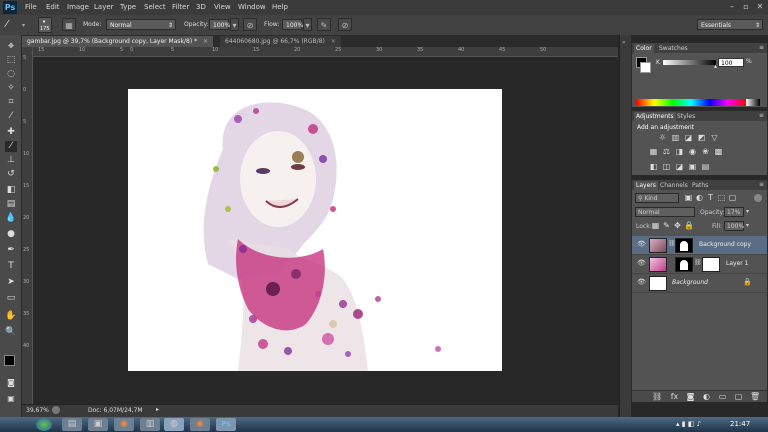 The width and height of the screenshot is (768, 432). I want to click on gradient-icon: ▤, so click(11, 204).